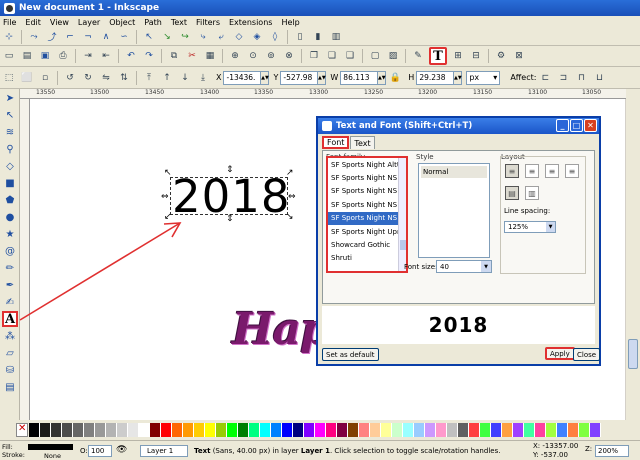 This screenshot has height=460, width=640. Describe the element at coordinates (560, 353) in the screenshot. I see `apply-button: Apply` at that location.